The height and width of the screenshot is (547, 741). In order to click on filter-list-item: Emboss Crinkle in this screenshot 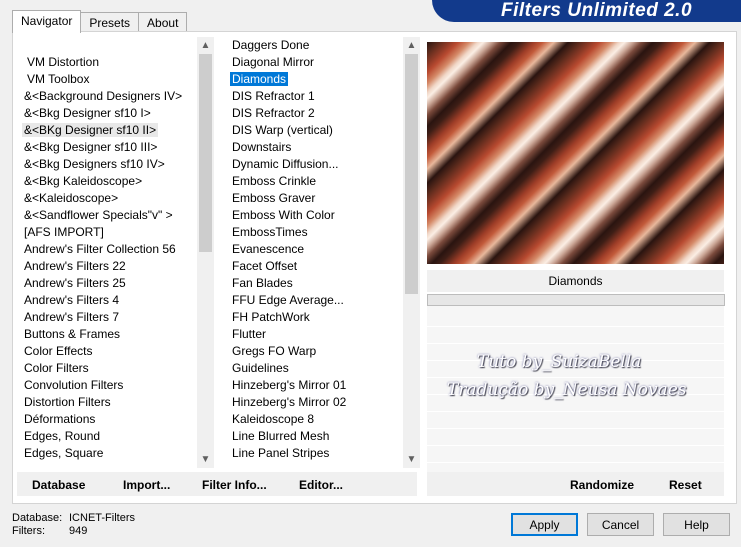, I will do `click(316, 181)`.